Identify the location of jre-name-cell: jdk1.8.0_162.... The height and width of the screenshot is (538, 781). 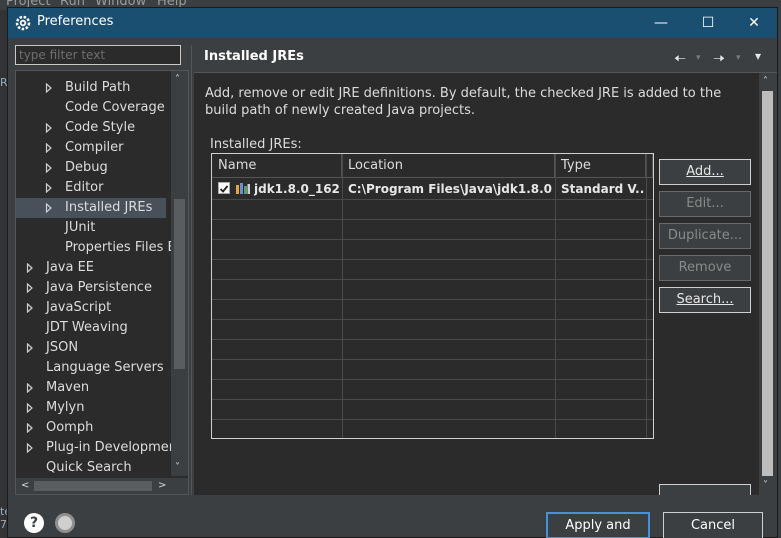
(297, 189).